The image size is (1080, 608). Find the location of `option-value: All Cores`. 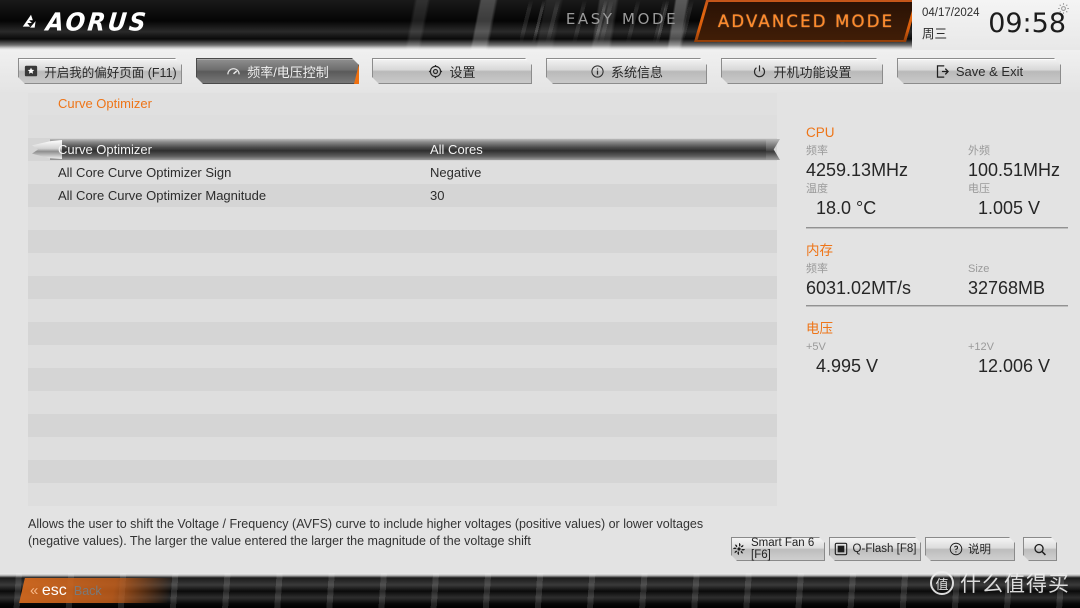

option-value: All Cores is located at coordinates (456, 149).